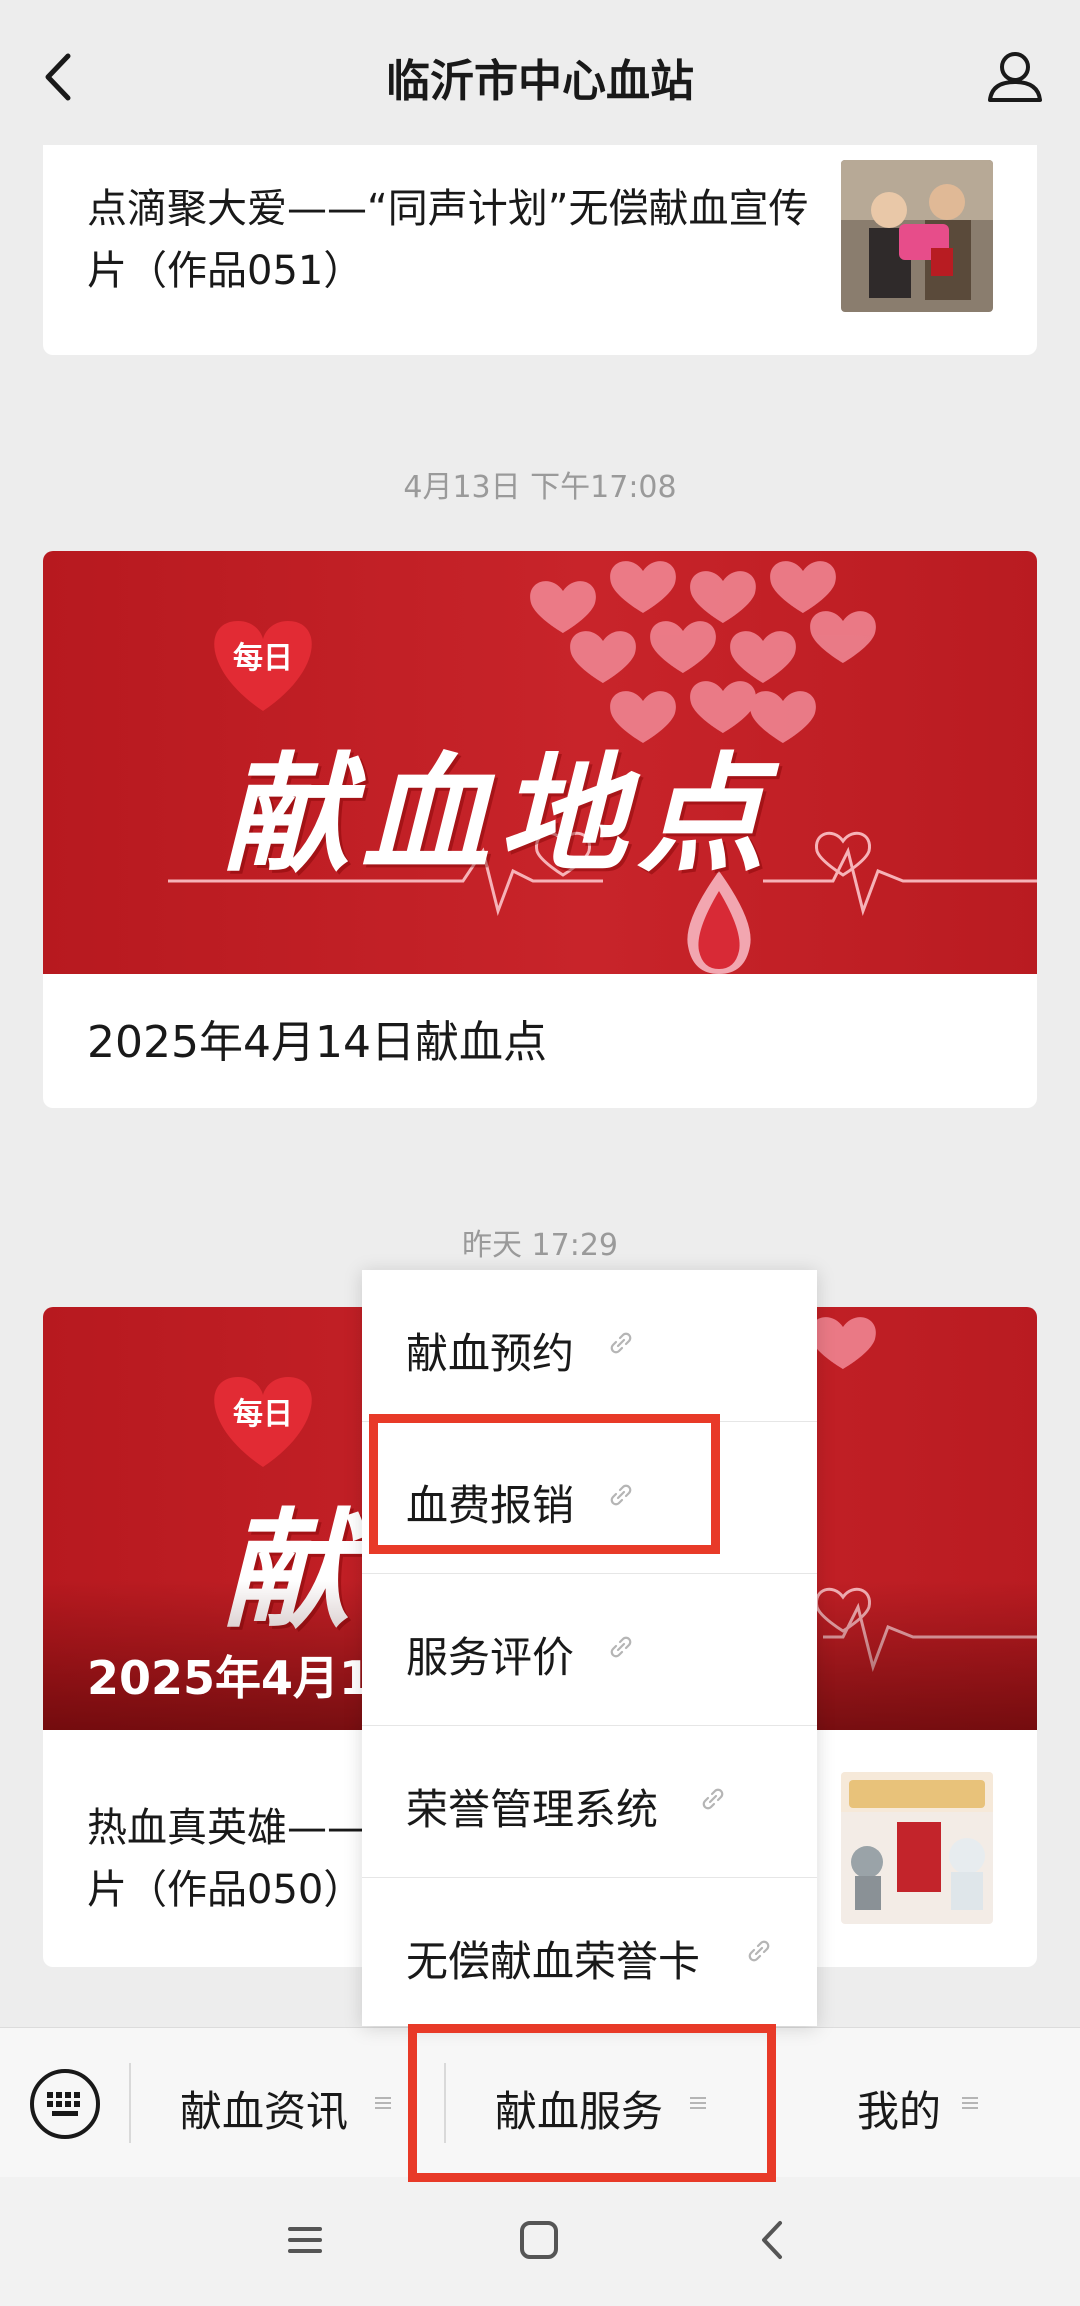 The width and height of the screenshot is (1080, 2306). Describe the element at coordinates (317, 1042) in the screenshot. I see `article-title: 2025年4月14日献血点` at that location.